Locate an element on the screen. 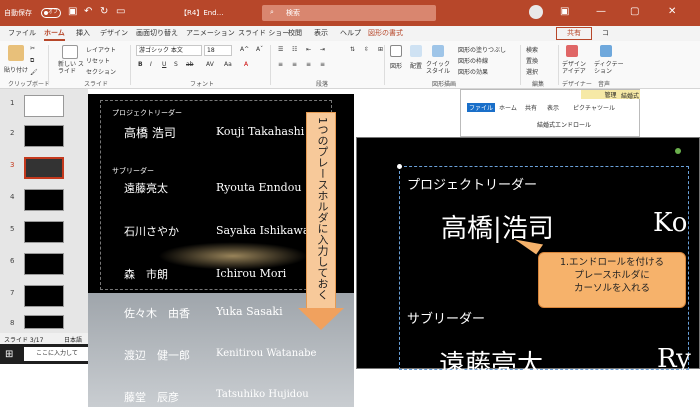 This screenshot has height=407, width=700. share-button: 共有 is located at coordinates (574, 33).